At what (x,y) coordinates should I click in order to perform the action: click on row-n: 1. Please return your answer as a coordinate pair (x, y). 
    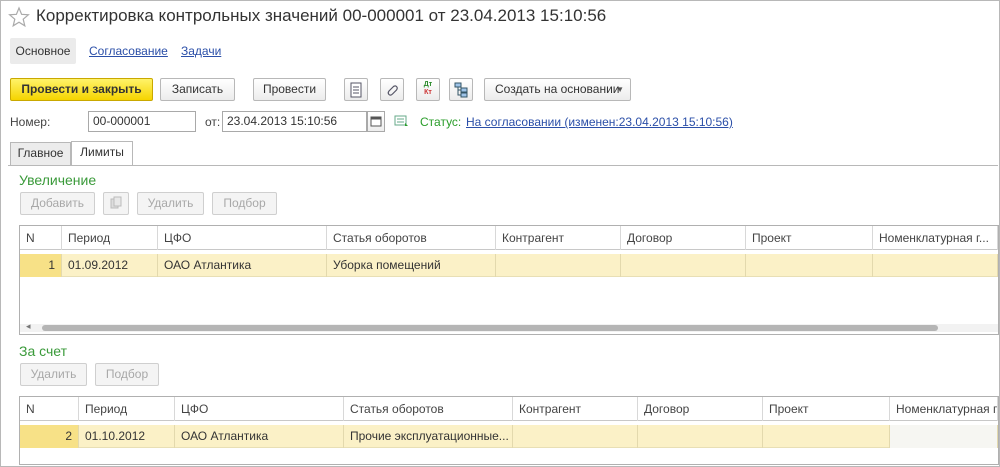
    Looking at the image, I should click on (41, 265).